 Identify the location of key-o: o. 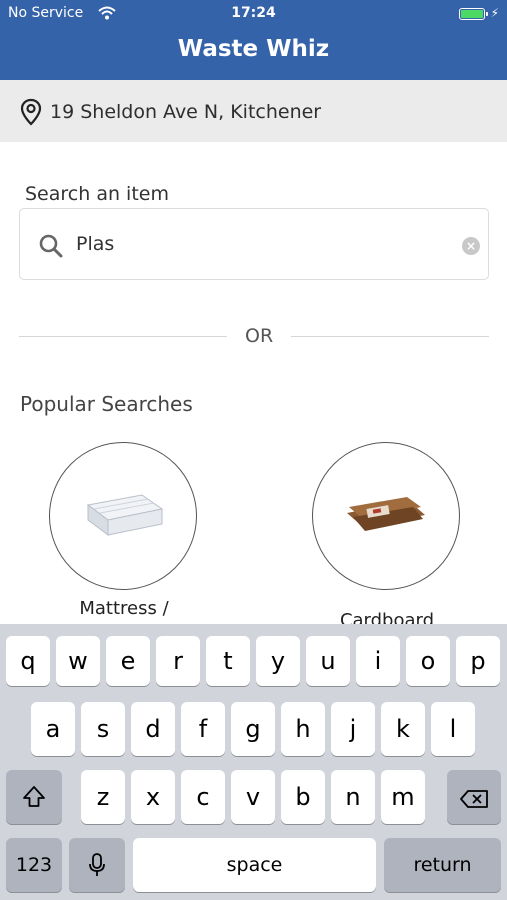
(428, 661).